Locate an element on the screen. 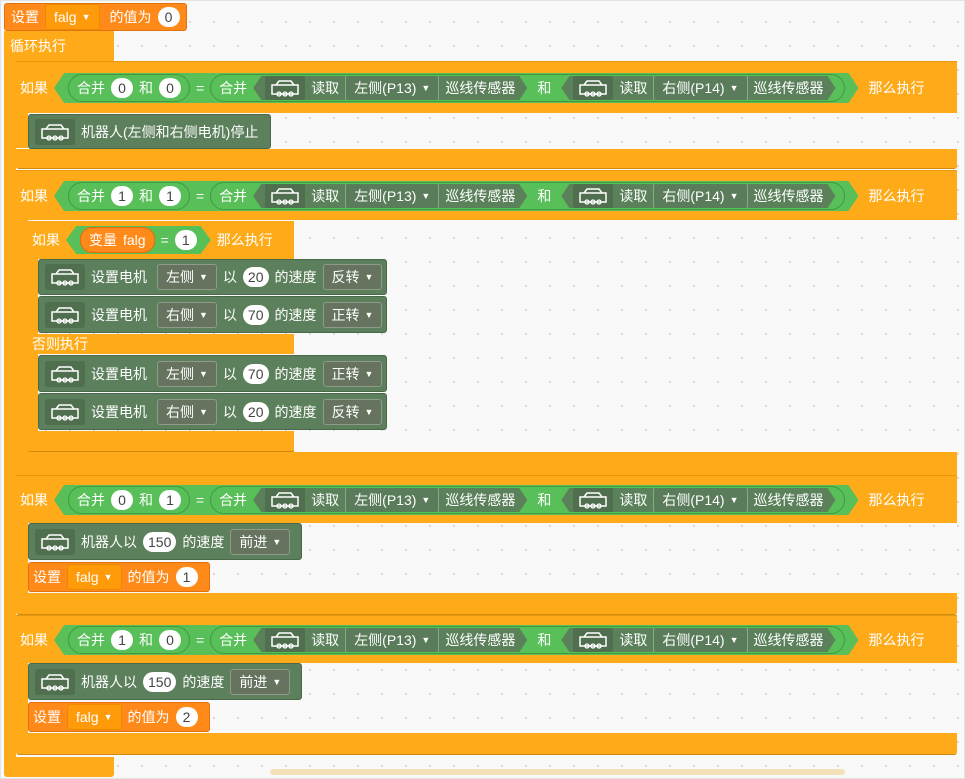  robot-stop-block: 机器人(左侧和右侧电机)停止 is located at coordinates (149, 131).